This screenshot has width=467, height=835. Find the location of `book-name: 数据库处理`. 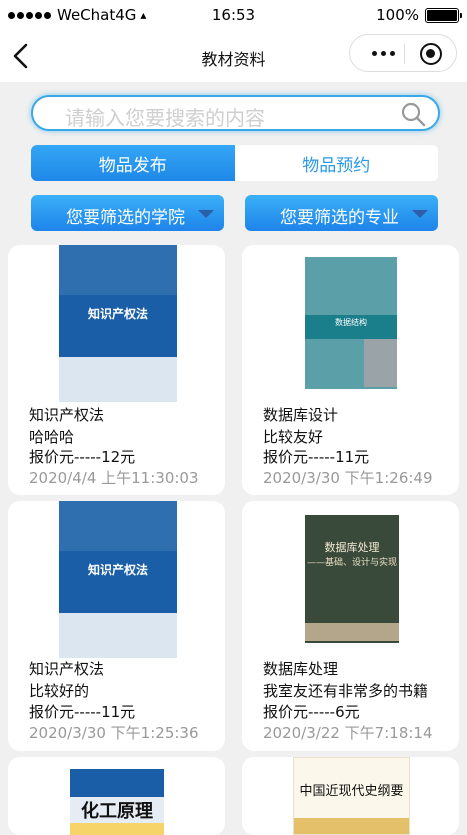

book-name: 数据库处理 is located at coordinates (301, 669).